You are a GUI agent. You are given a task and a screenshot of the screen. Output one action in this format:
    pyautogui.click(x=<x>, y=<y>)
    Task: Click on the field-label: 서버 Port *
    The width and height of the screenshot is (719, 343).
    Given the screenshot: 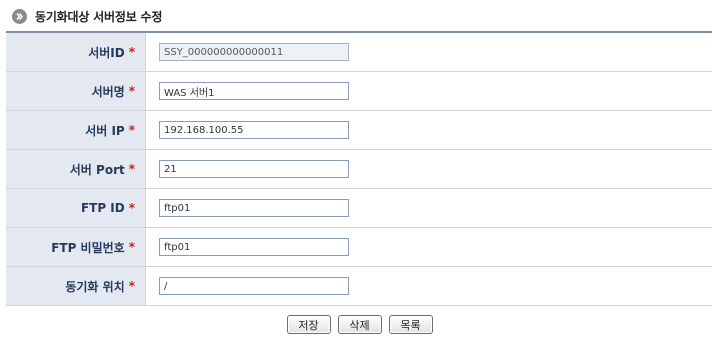 What is the action you would take?
    pyautogui.click(x=76, y=169)
    